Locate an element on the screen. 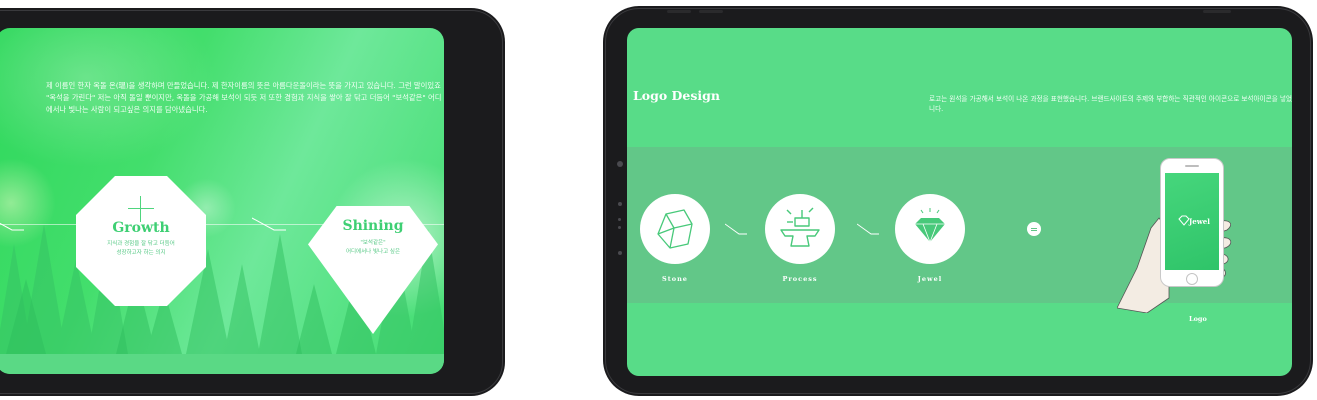 The height and width of the screenshot is (400, 1317). camera-icon is located at coordinates (620, 164).